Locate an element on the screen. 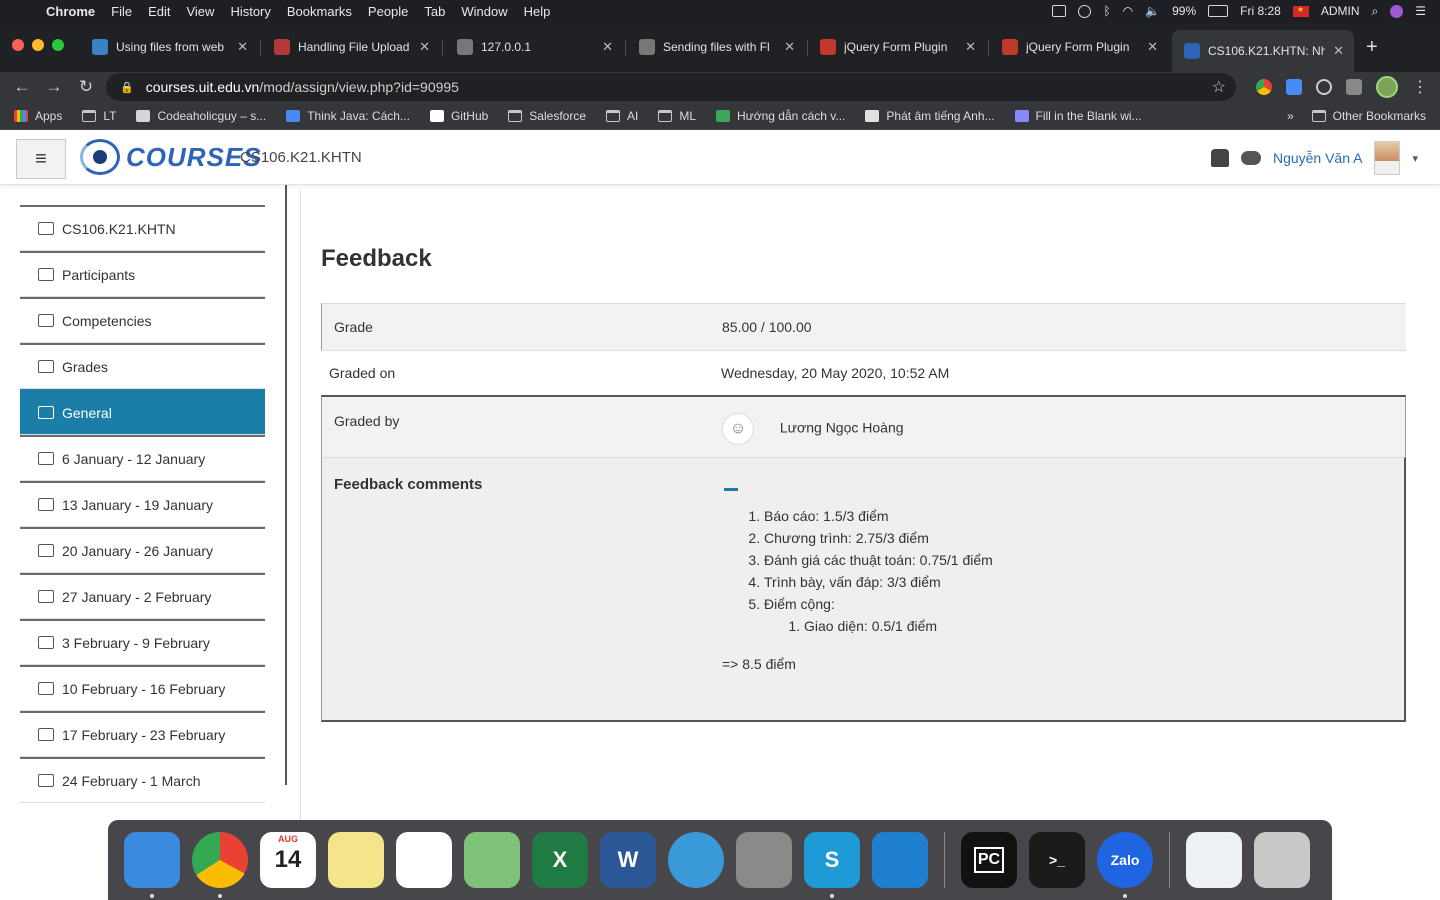 This screenshot has height=900, width=1440. chrome-menu-icon: ⋮ is located at coordinates (1420, 87).